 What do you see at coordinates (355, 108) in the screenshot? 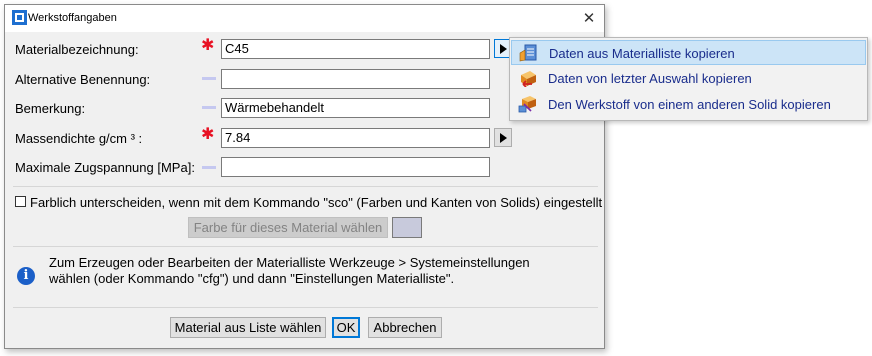
I see `remark-input: Wärmebehandelt` at bounding box center [355, 108].